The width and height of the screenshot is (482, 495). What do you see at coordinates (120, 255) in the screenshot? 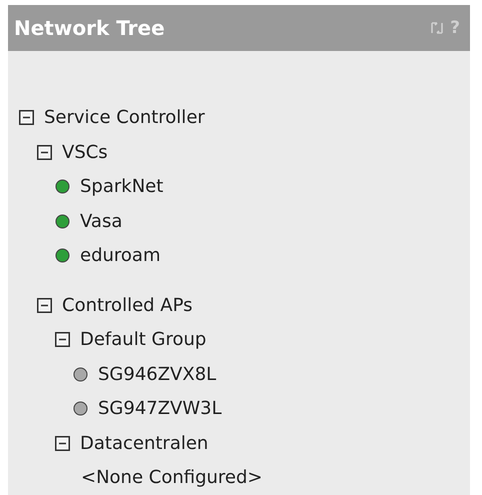
I see `tree-node-label: eduroam` at bounding box center [120, 255].